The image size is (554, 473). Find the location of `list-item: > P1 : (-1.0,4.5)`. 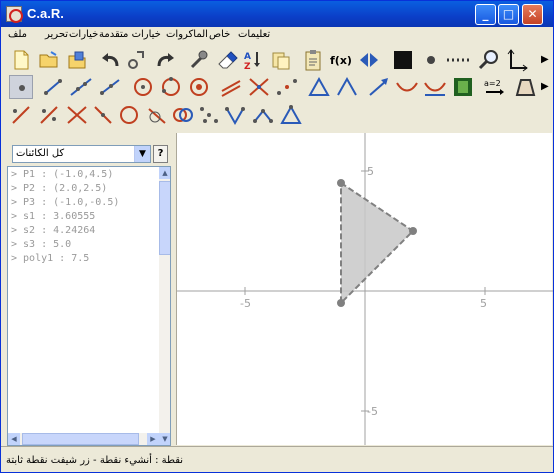

list-item: > P1 : (-1.0,4.5) is located at coordinates (62, 174).